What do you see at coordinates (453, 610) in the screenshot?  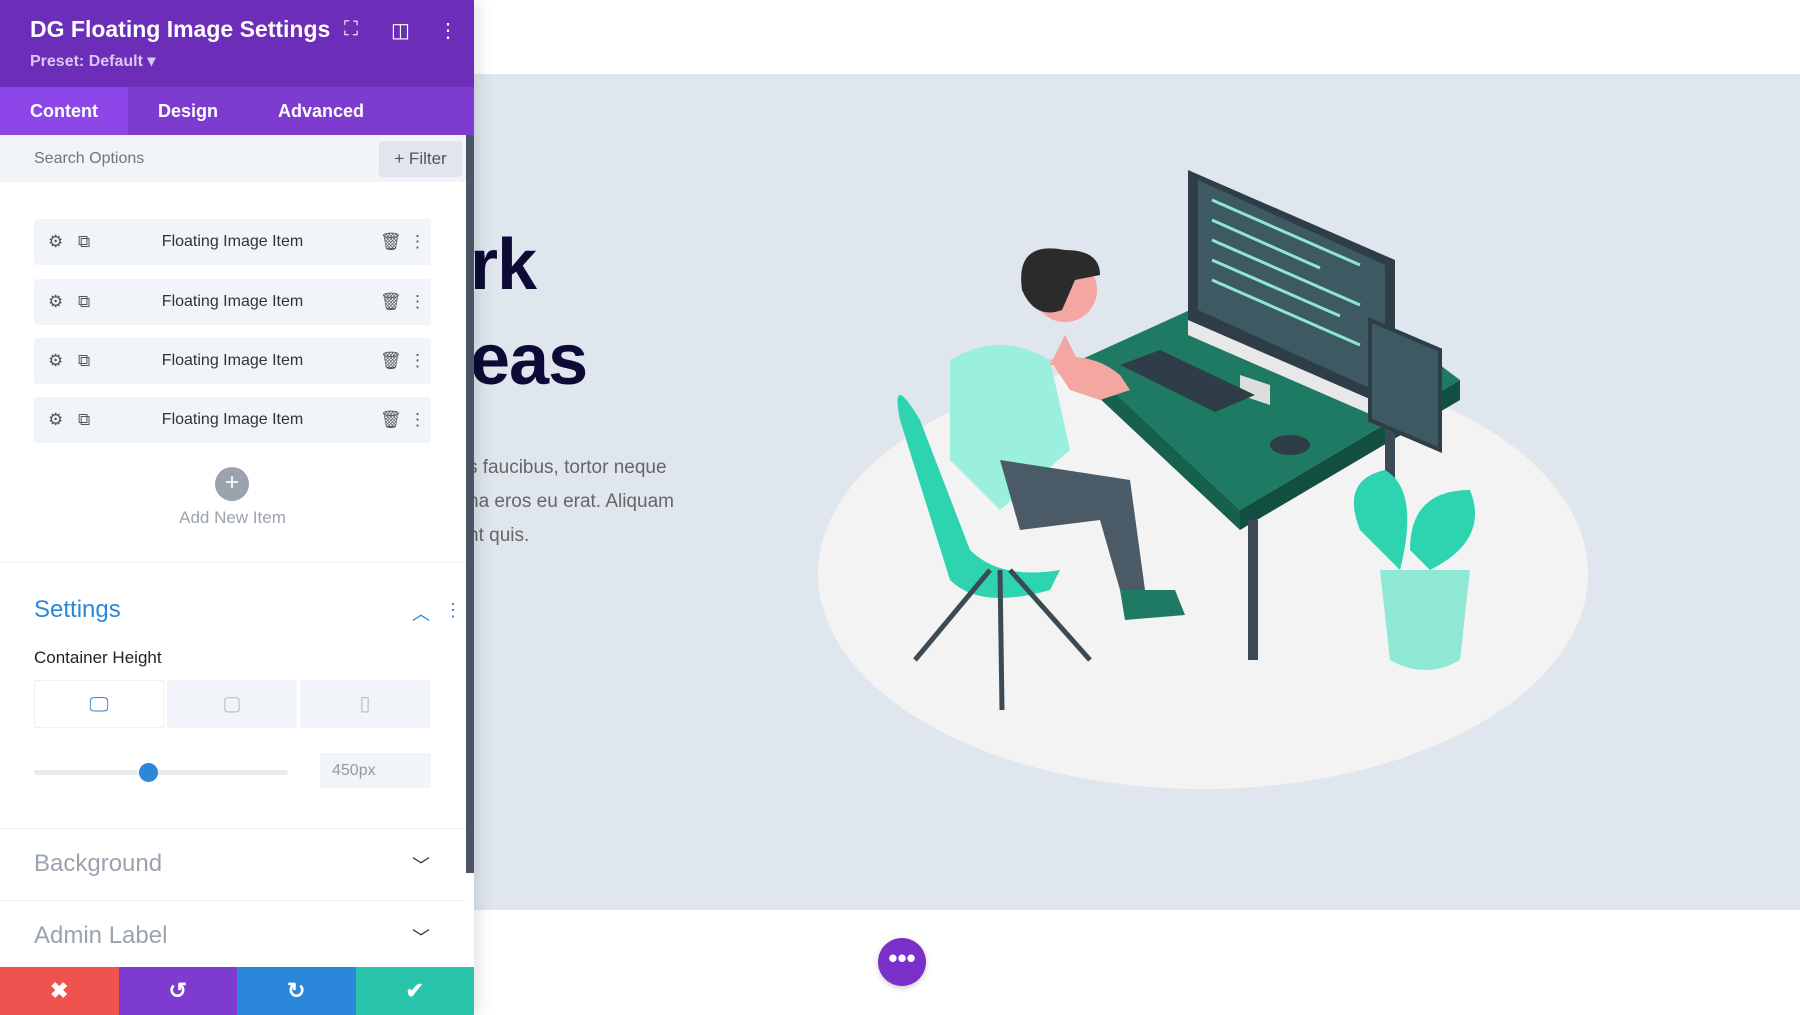 I see `section-more-icon: ⋮` at bounding box center [453, 610].